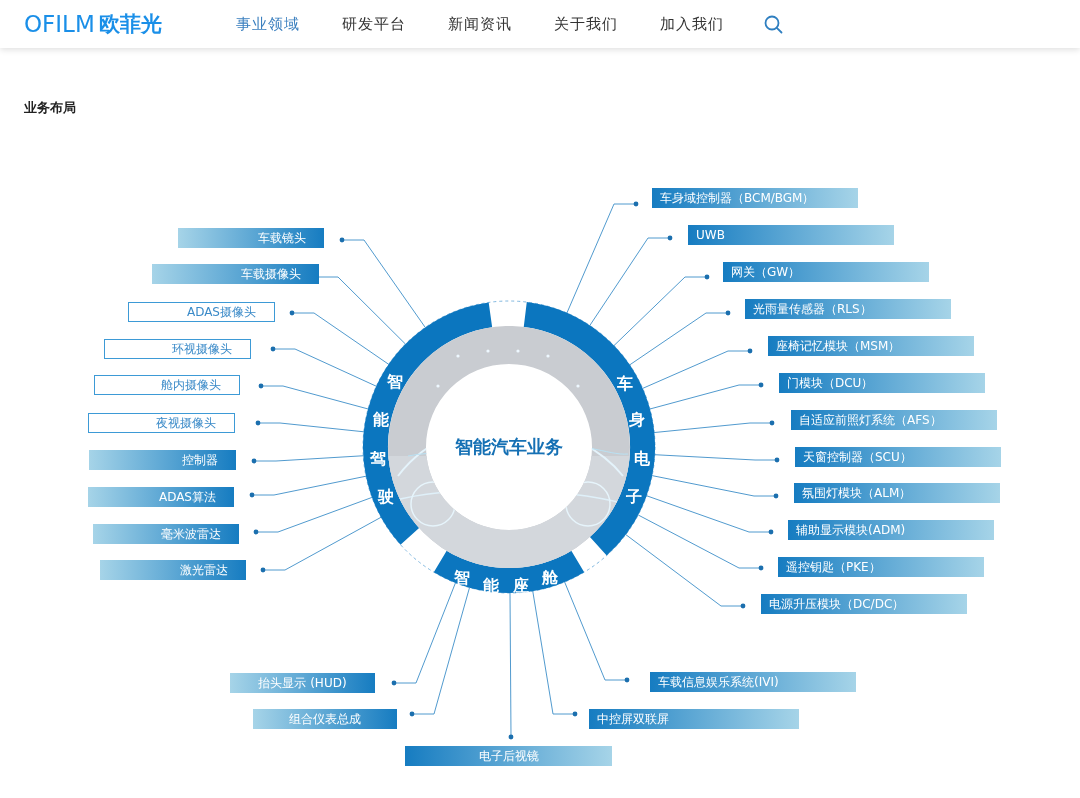  Describe the element at coordinates (161, 497) in the screenshot. I see `business-label: ADAS算法` at that location.